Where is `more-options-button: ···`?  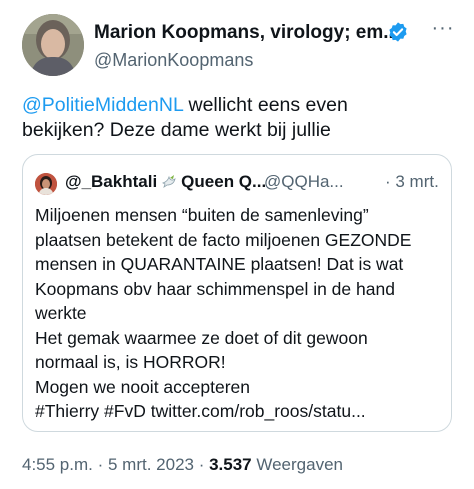 more-options-button: ··· is located at coordinates (443, 30).